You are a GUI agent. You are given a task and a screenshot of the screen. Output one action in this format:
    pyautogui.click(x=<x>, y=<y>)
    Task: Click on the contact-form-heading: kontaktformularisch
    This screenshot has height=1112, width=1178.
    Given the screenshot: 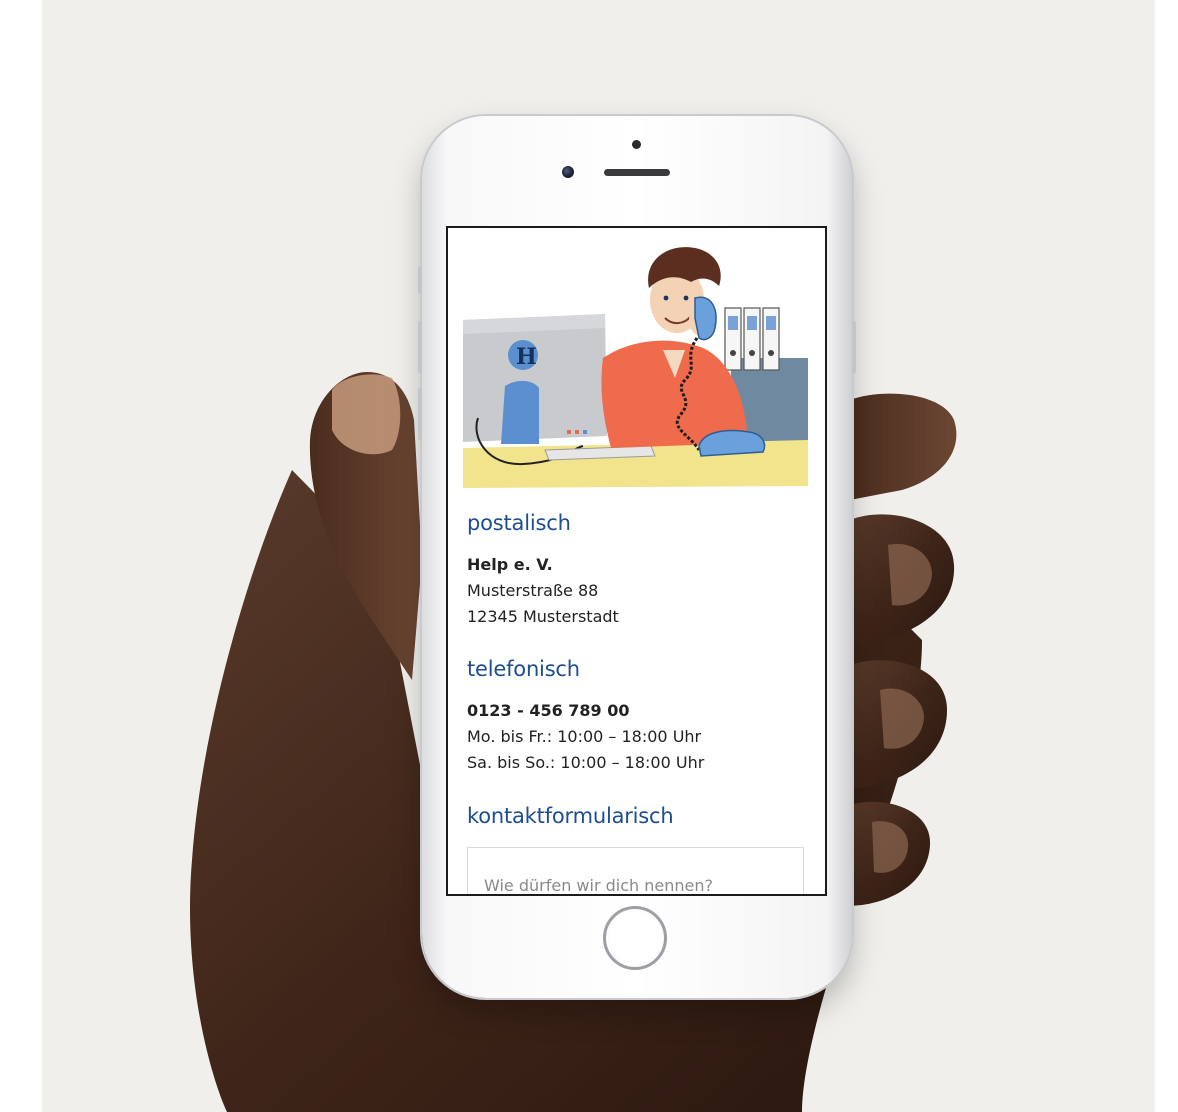 What is the action you would take?
    pyautogui.click(x=570, y=816)
    